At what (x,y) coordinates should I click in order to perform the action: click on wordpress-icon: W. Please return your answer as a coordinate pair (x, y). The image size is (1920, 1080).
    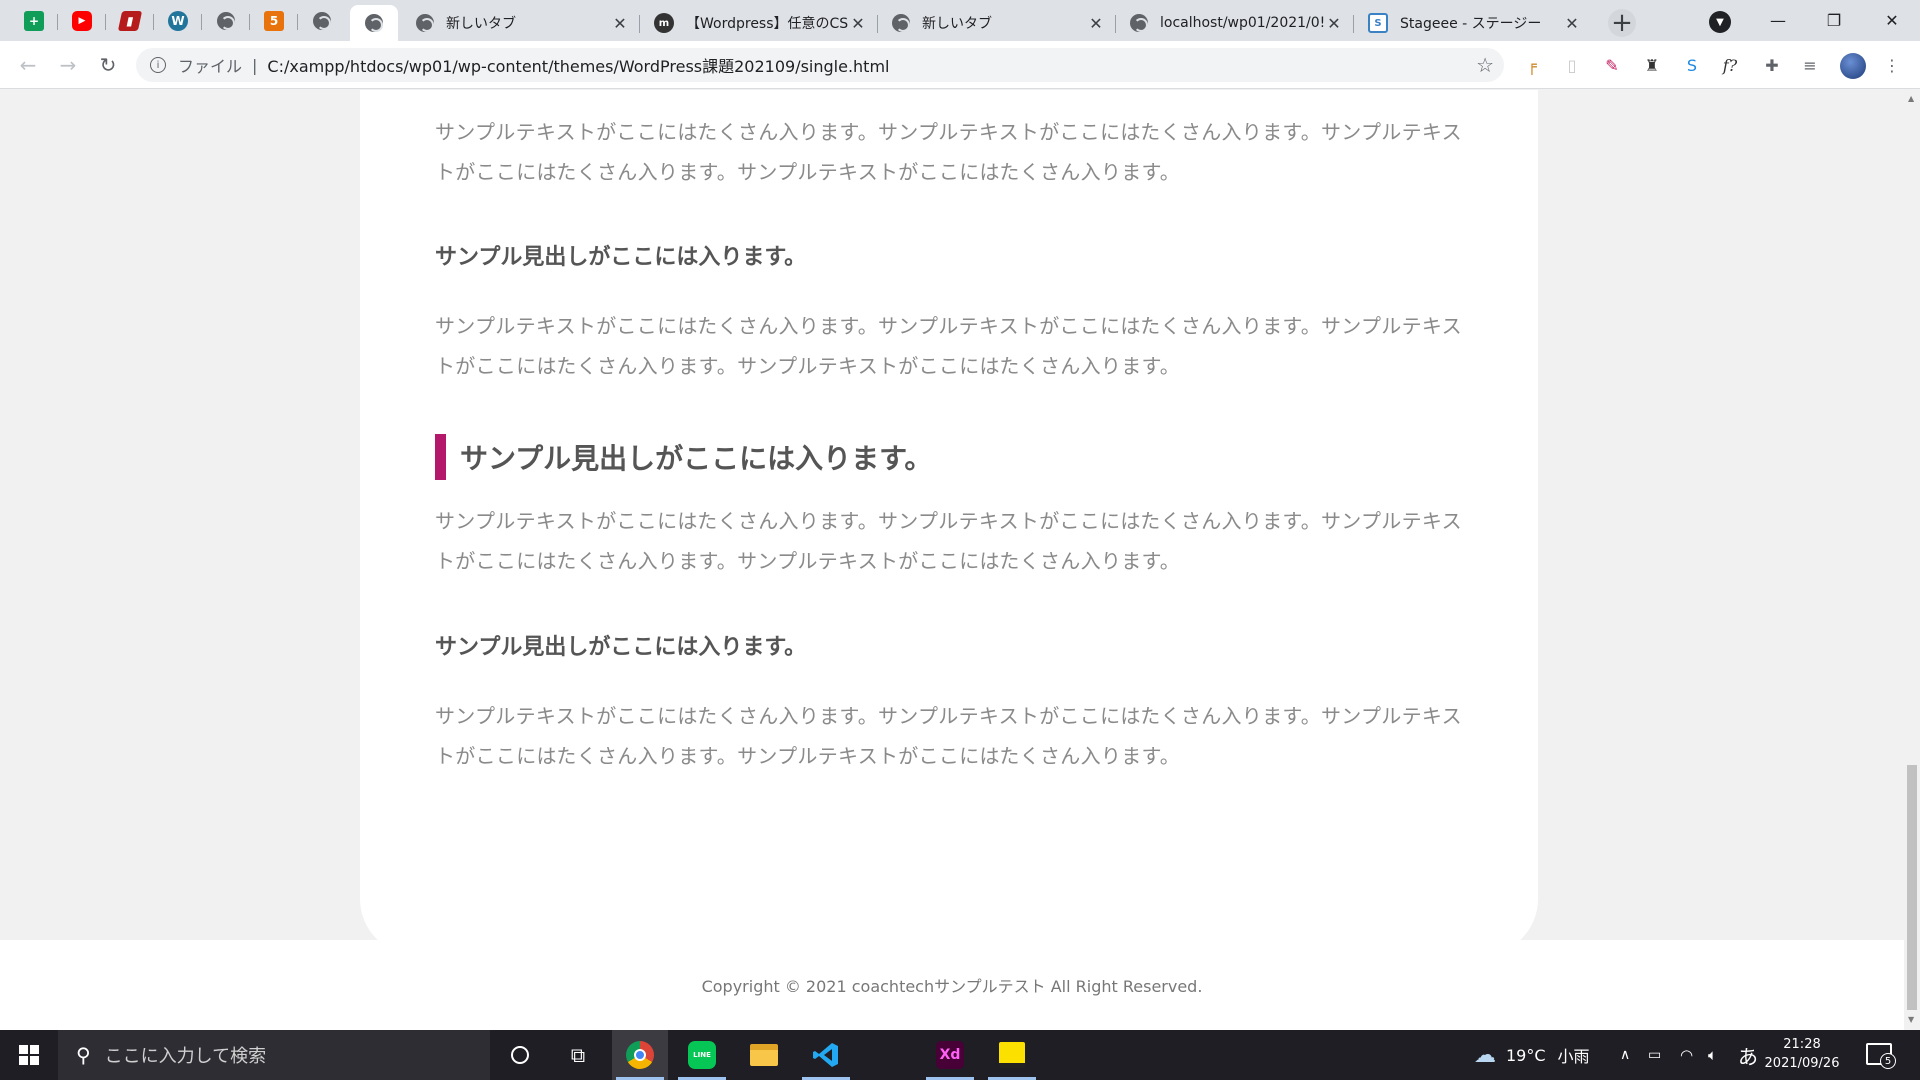
    Looking at the image, I should click on (178, 21).